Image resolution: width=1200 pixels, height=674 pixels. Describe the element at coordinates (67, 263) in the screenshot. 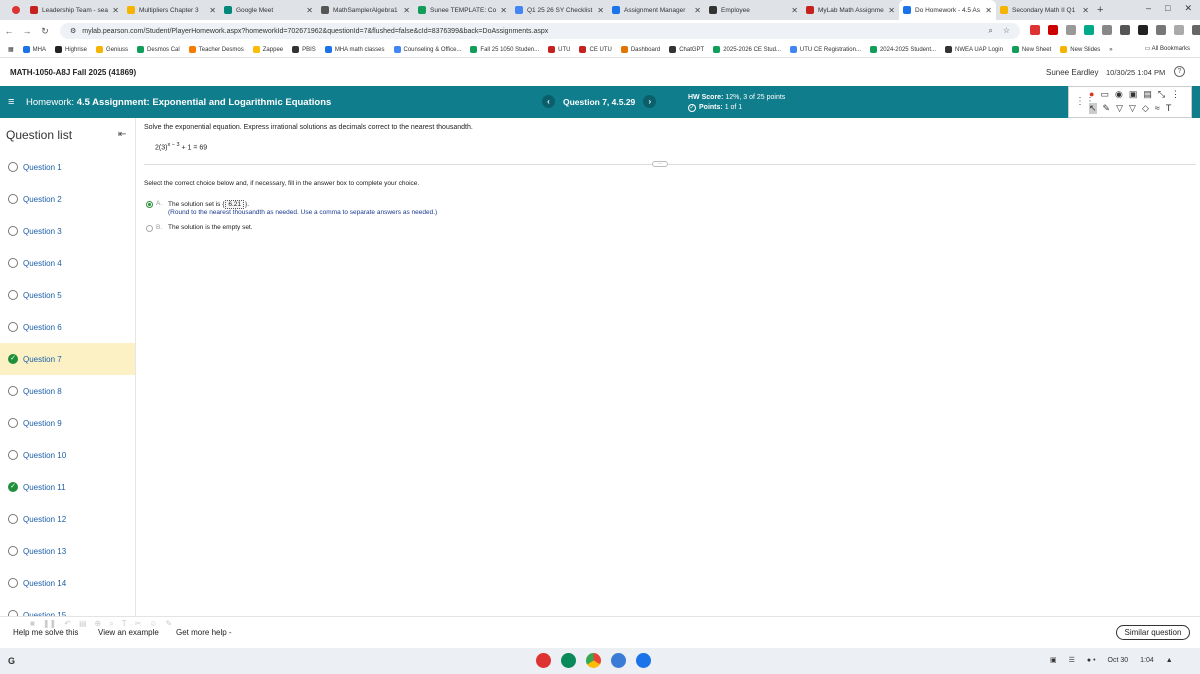

I see `question-list-item: Question 4` at that location.